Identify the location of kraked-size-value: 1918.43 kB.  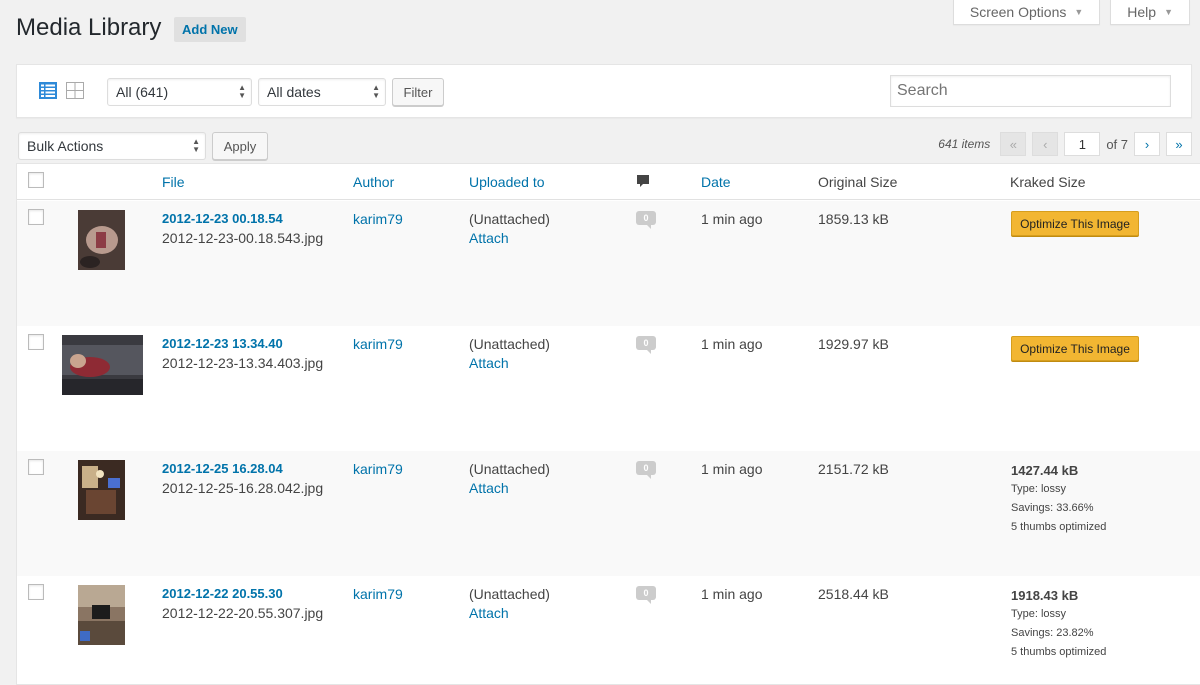
(1045, 595).